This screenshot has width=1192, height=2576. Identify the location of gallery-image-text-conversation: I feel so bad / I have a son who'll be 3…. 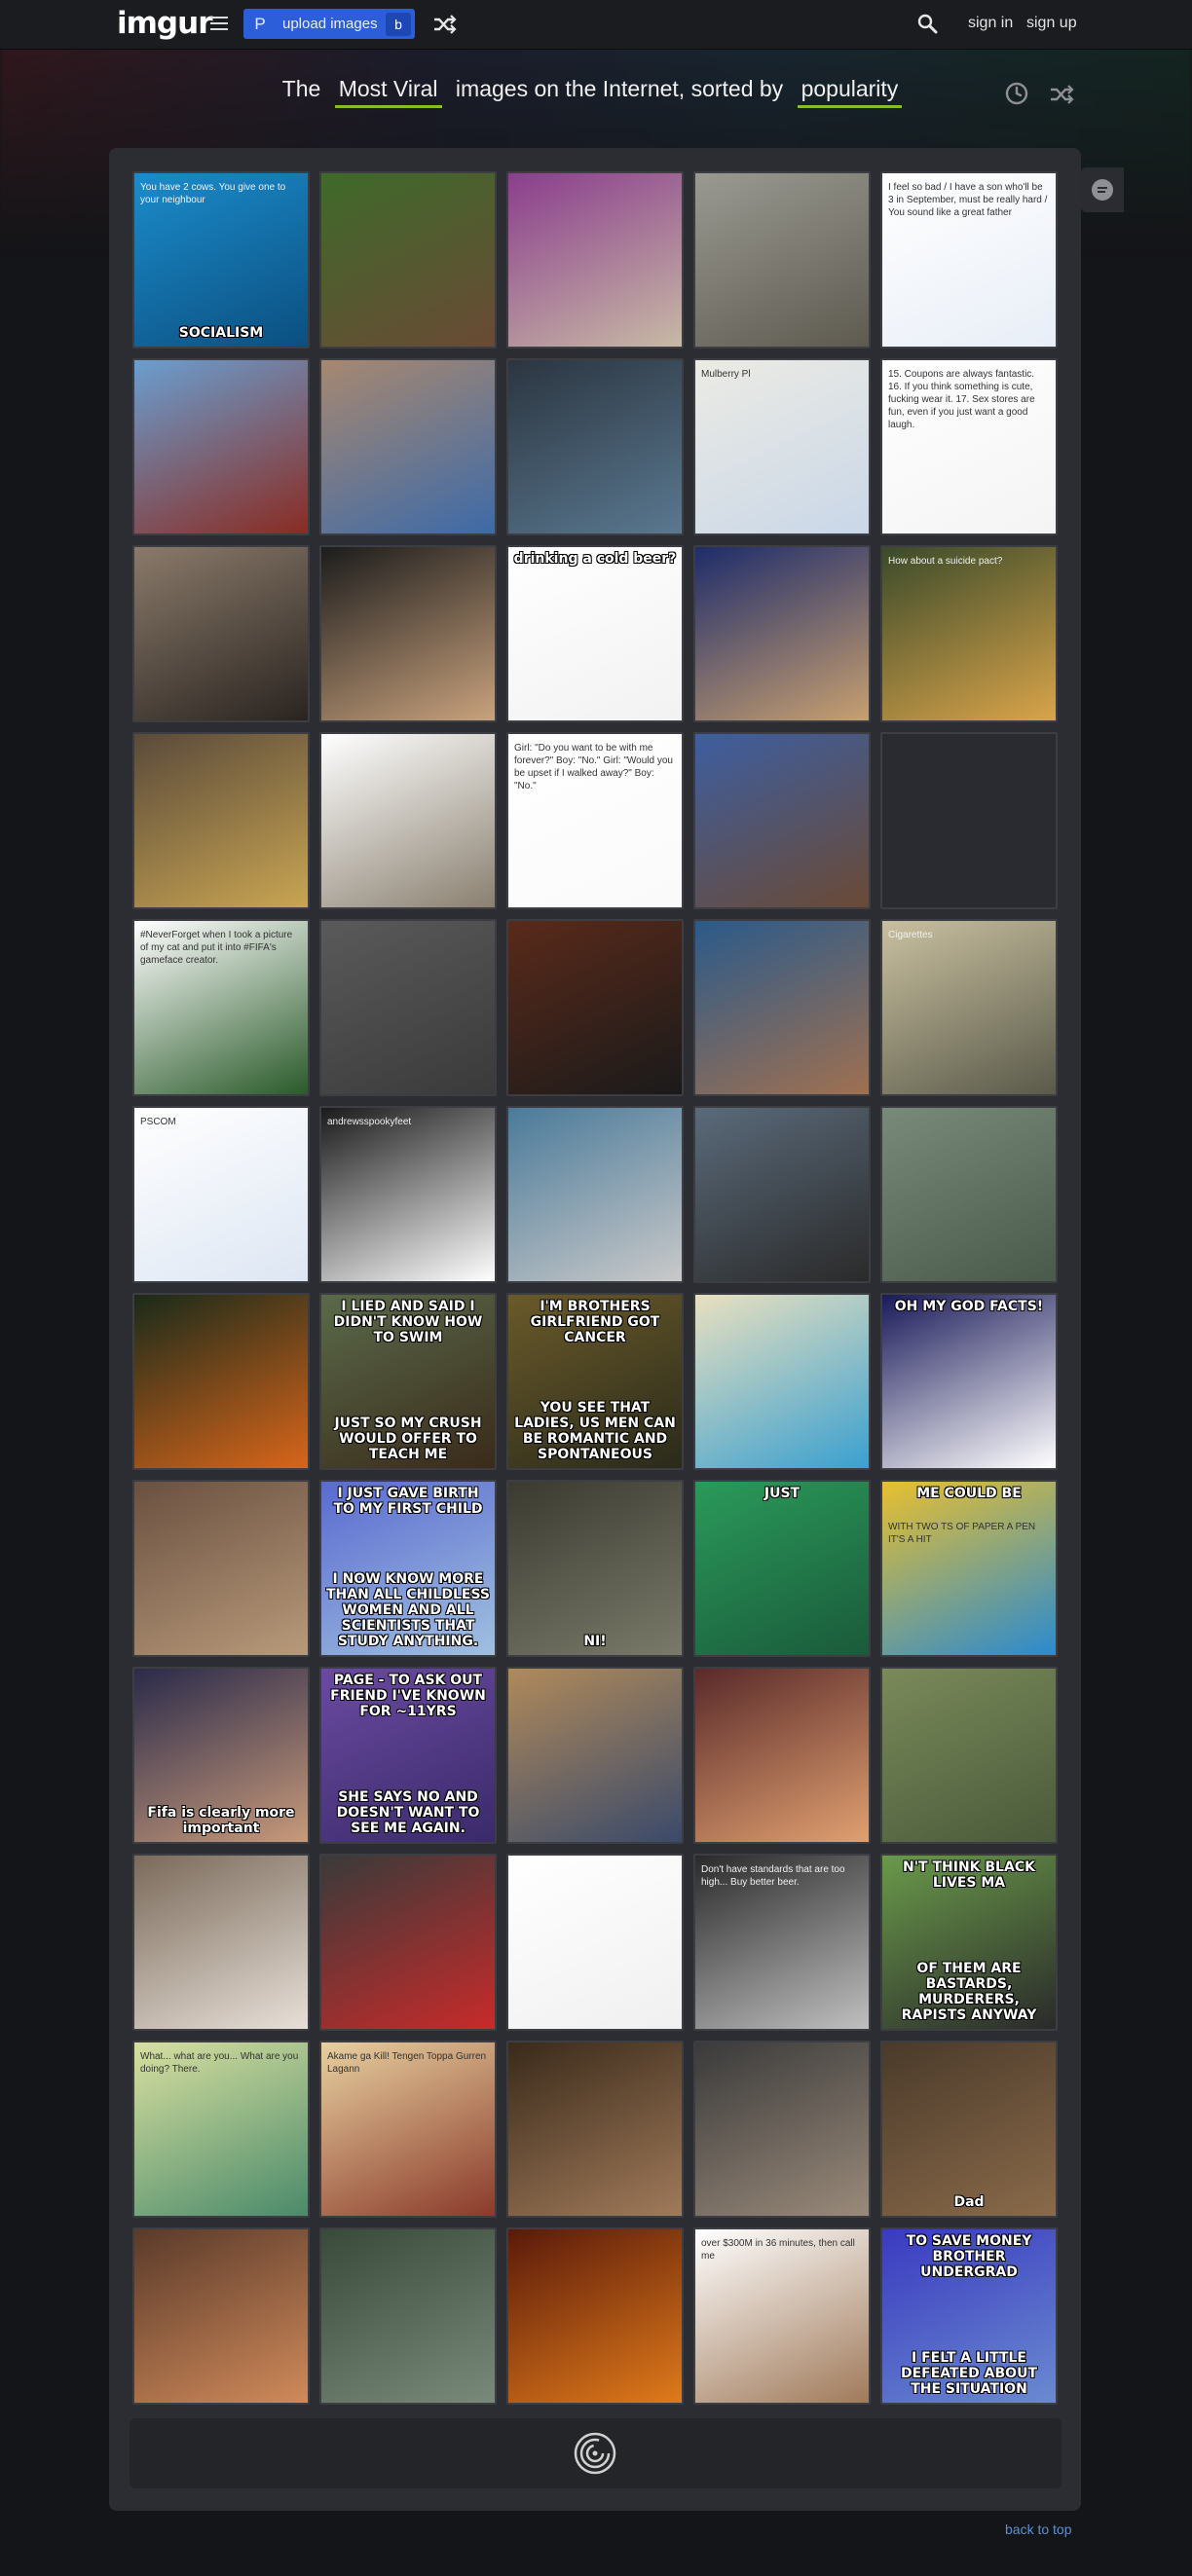
(969, 260).